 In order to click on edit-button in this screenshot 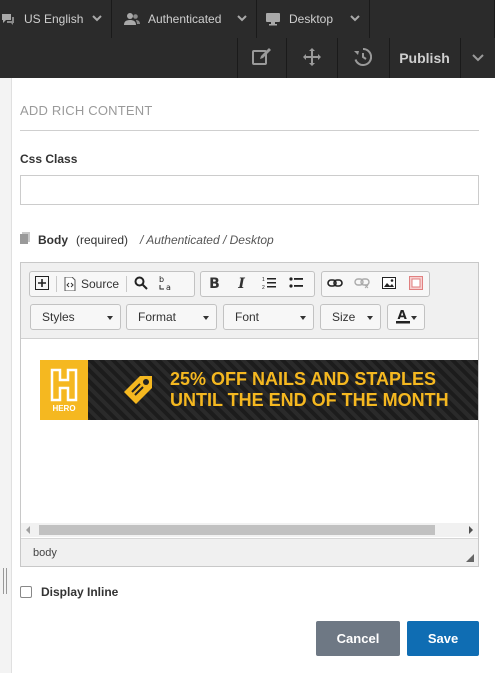, I will do `click(261, 58)`.